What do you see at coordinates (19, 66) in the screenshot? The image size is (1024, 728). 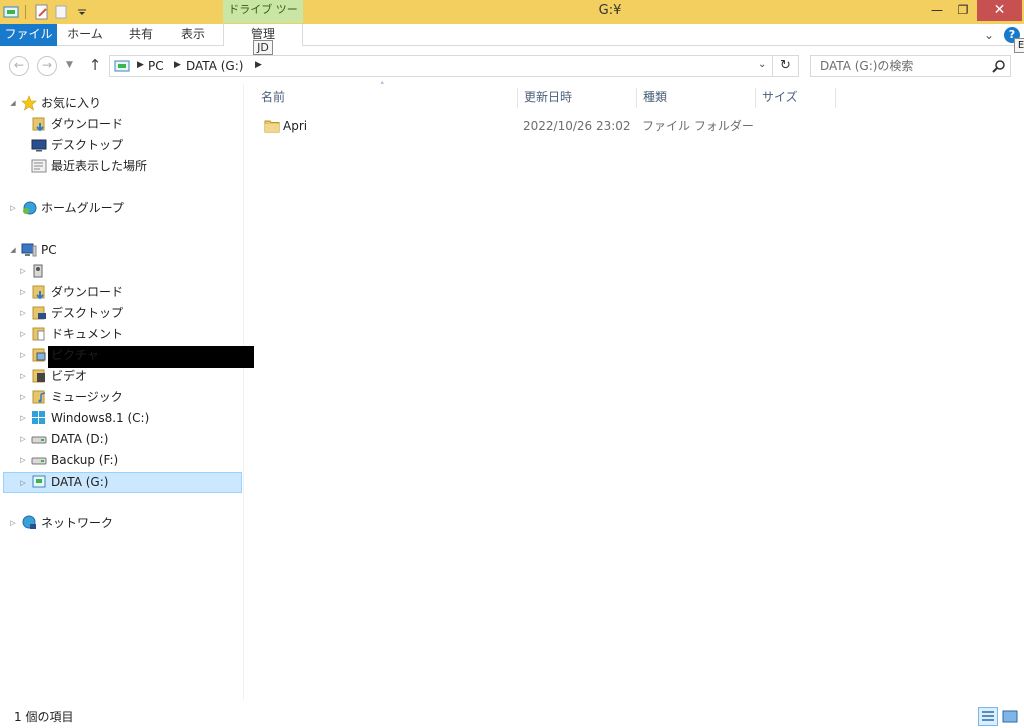 I see `back-button: ←` at bounding box center [19, 66].